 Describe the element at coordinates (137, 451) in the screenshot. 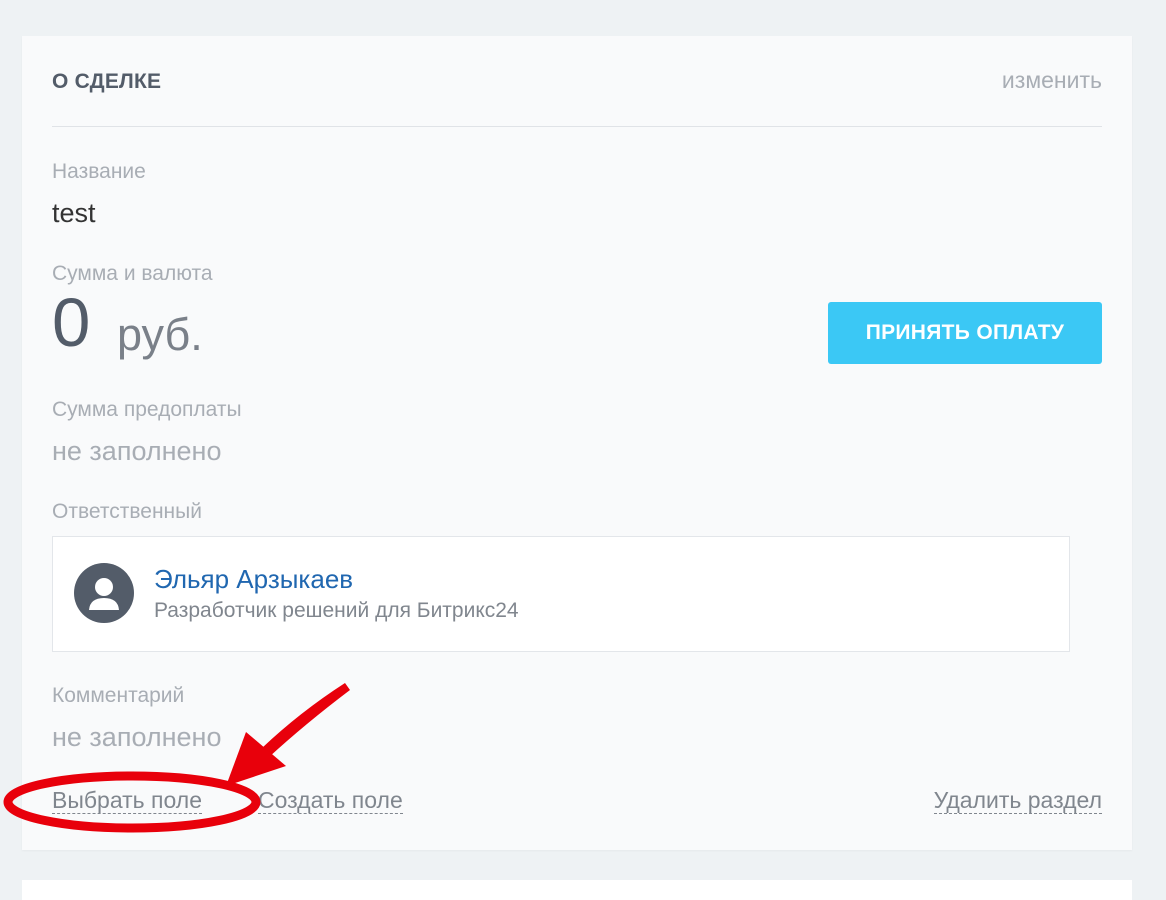

I see `prepayment-value: не заполнено` at that location.